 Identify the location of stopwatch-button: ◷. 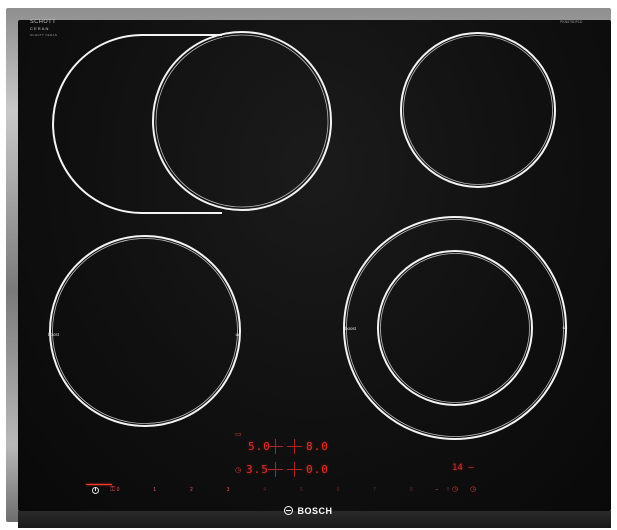
(473, 489).